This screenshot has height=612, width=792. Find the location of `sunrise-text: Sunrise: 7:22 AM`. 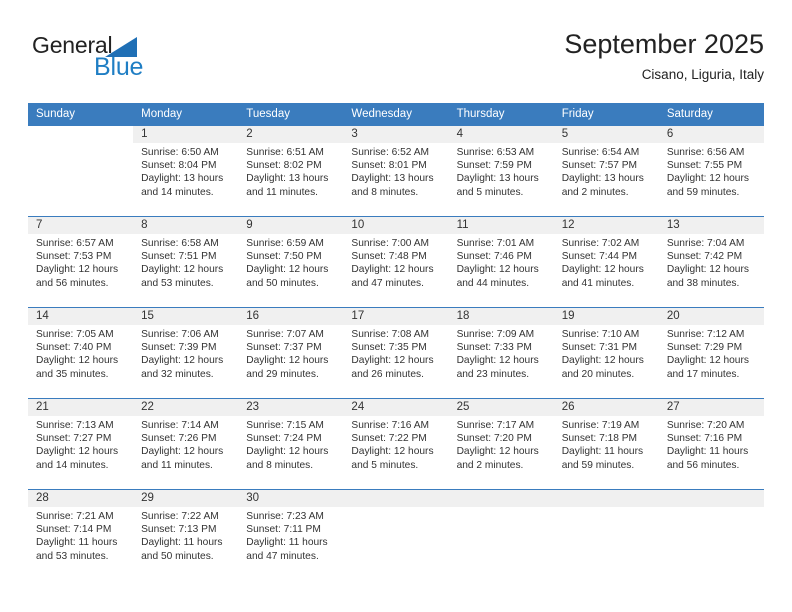

sunrise-text: Sunrise: 7:22 AM is located at coordinates (180, 516).